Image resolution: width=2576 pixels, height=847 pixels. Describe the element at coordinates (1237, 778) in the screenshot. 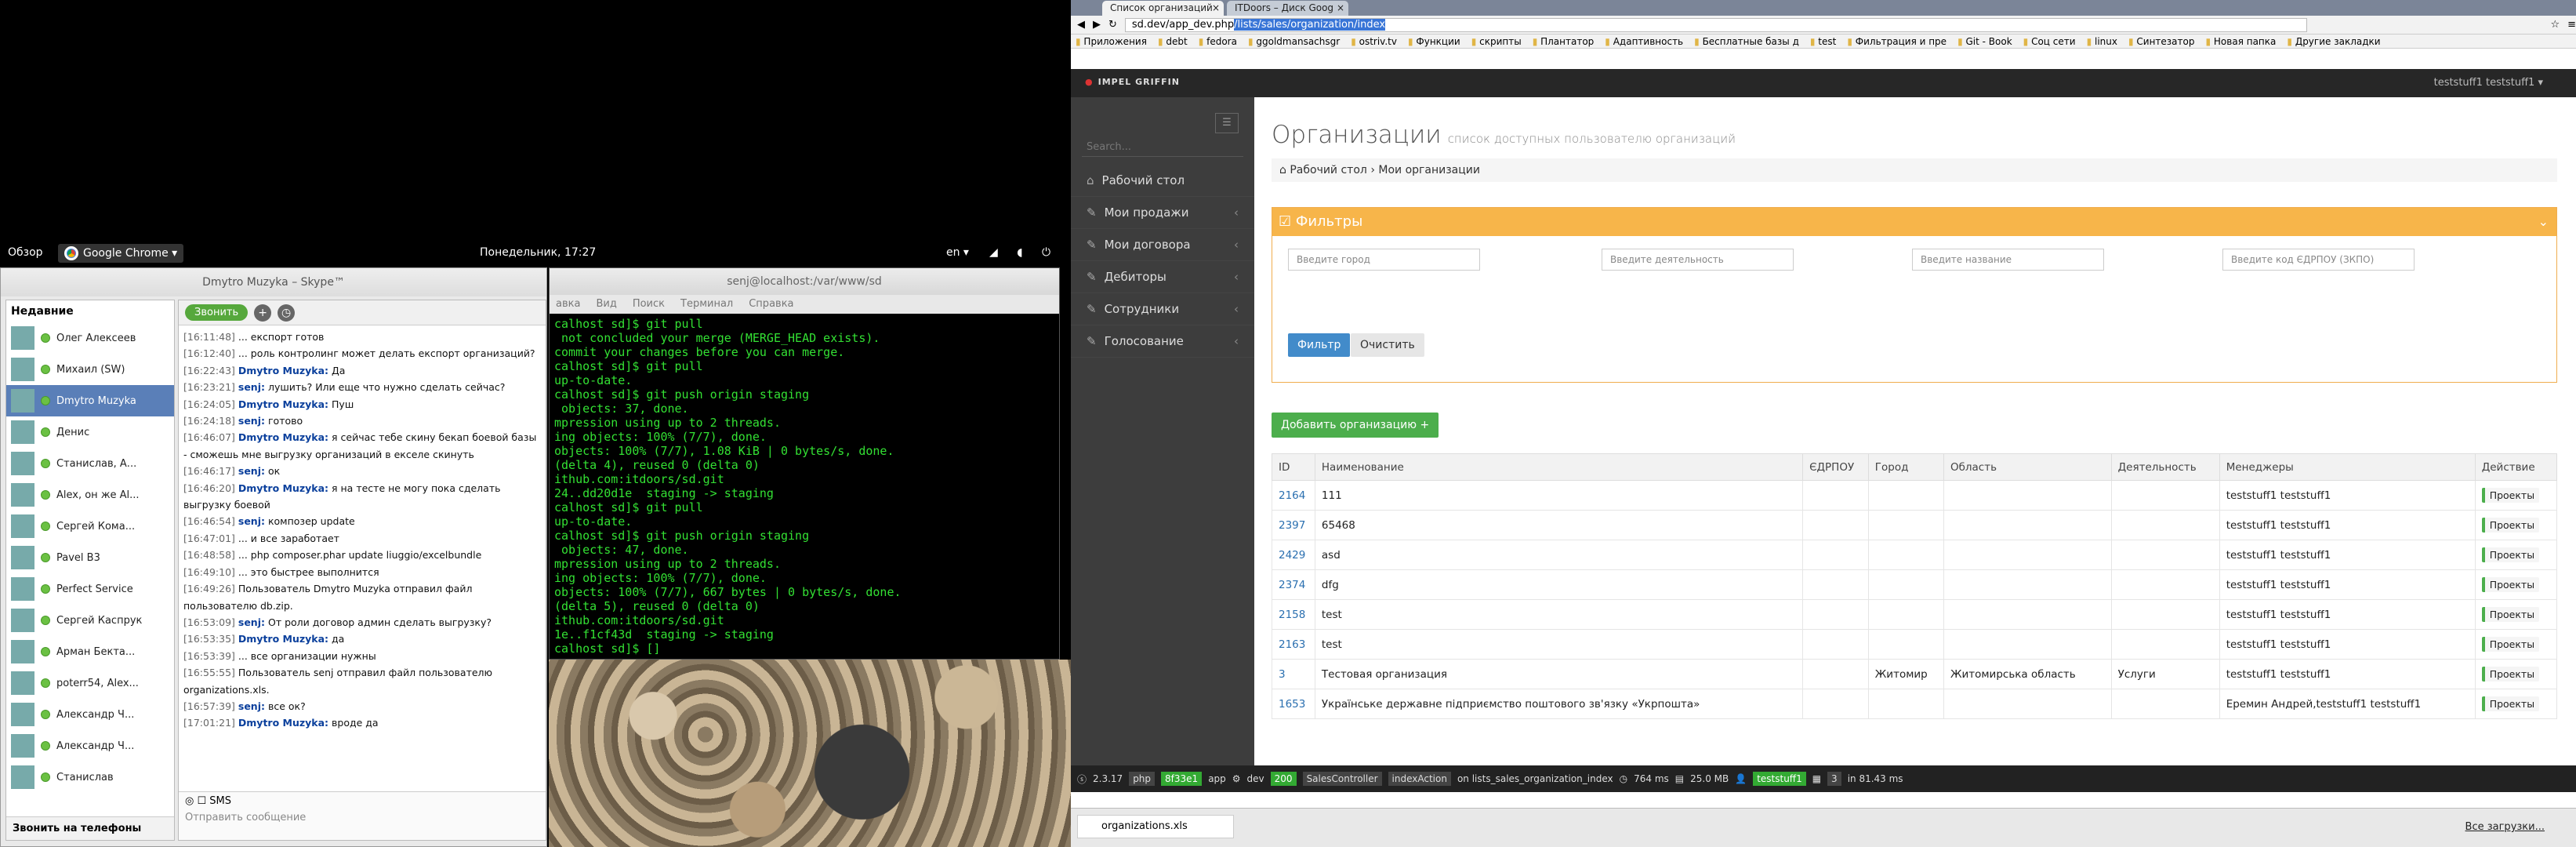

I see `gear-icon: ⚙` at that location.